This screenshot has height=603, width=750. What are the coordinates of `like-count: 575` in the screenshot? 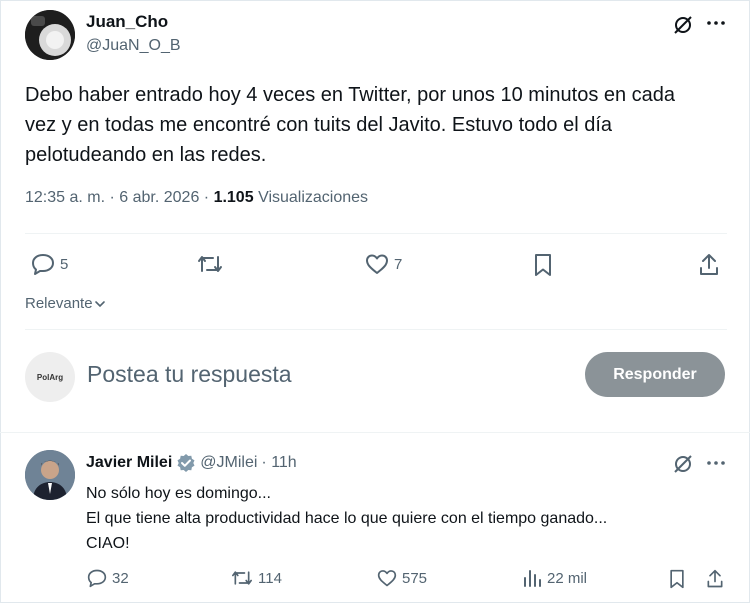 It's located at (415, 578).